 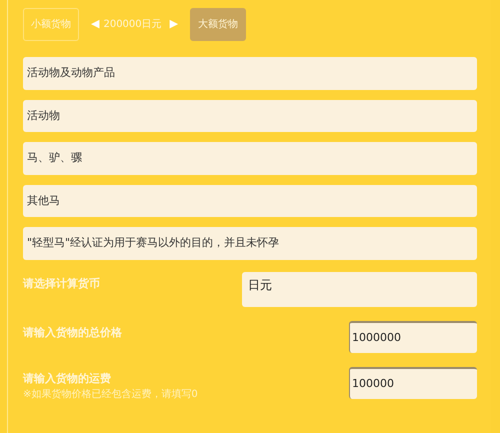 What do you see at coordinates (250, 158) in the screenshot?
I see `category-field: 马、驴、骡` at bounding box center [250, 158].